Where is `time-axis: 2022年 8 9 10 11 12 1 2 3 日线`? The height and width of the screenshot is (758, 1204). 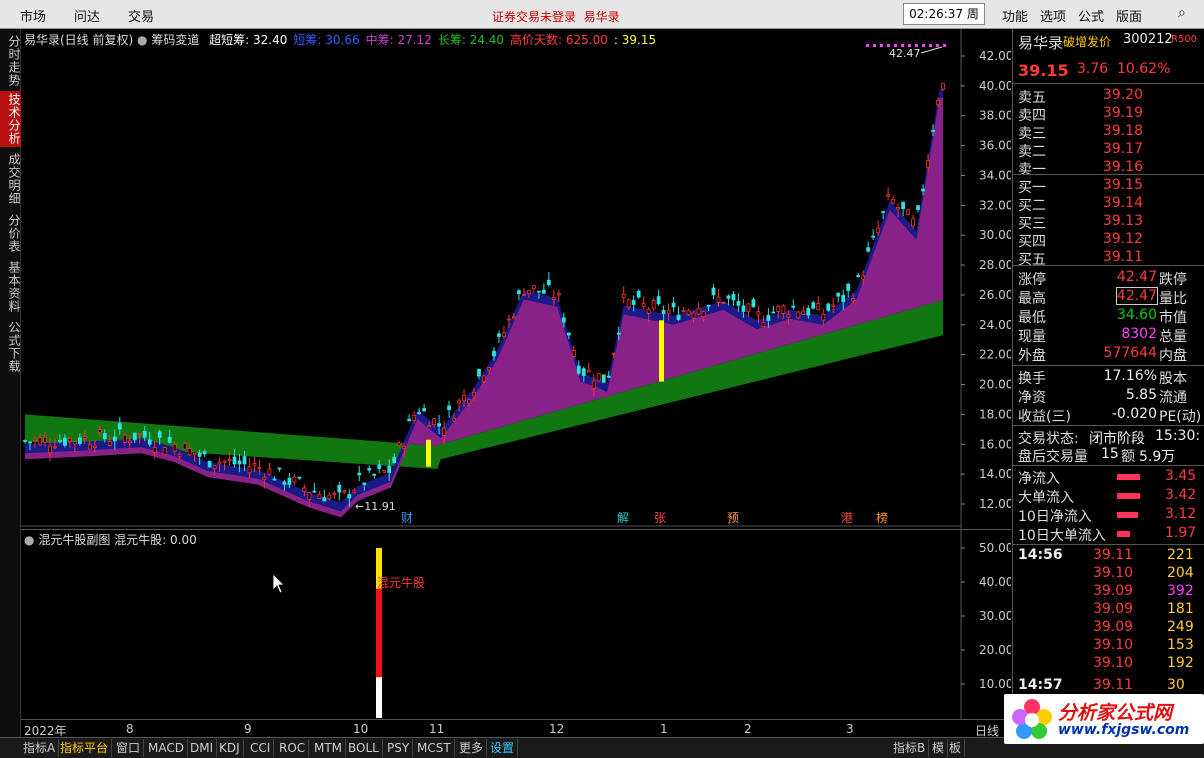
time-axis: 2022年 8 9 10 11 12 1 2 3 日线 is located at coordinates (516, 728).